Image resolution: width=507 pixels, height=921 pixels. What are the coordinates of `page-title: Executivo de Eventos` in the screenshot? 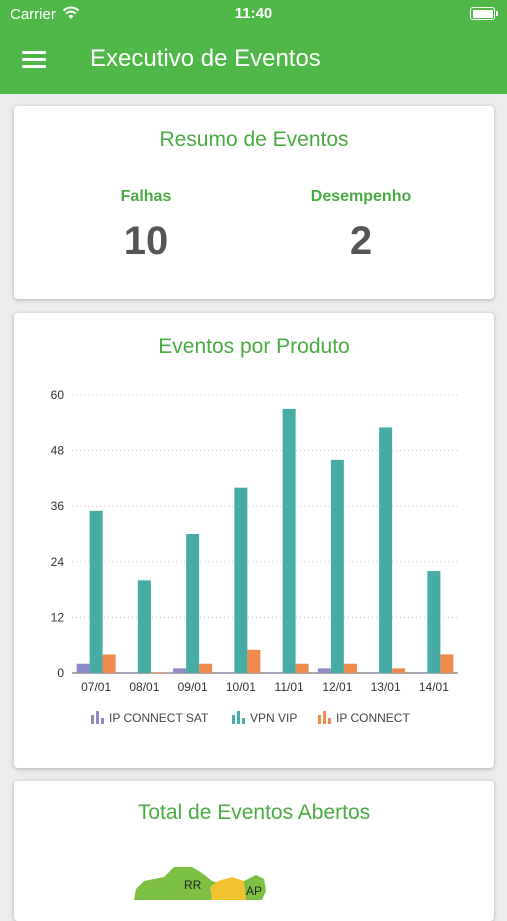 It's located at (205, 58).